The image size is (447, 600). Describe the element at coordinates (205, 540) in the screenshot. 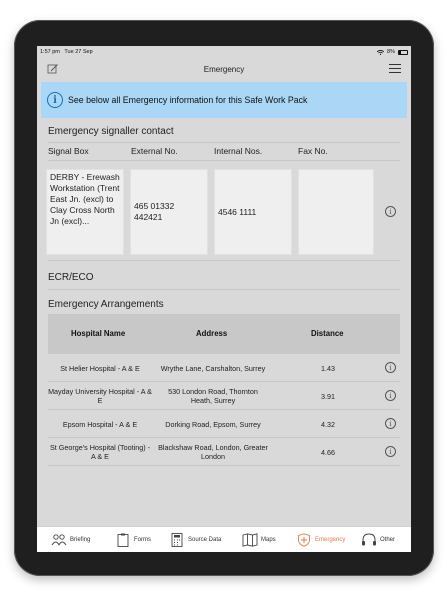

I see `tab-label: Source Data` at that location.